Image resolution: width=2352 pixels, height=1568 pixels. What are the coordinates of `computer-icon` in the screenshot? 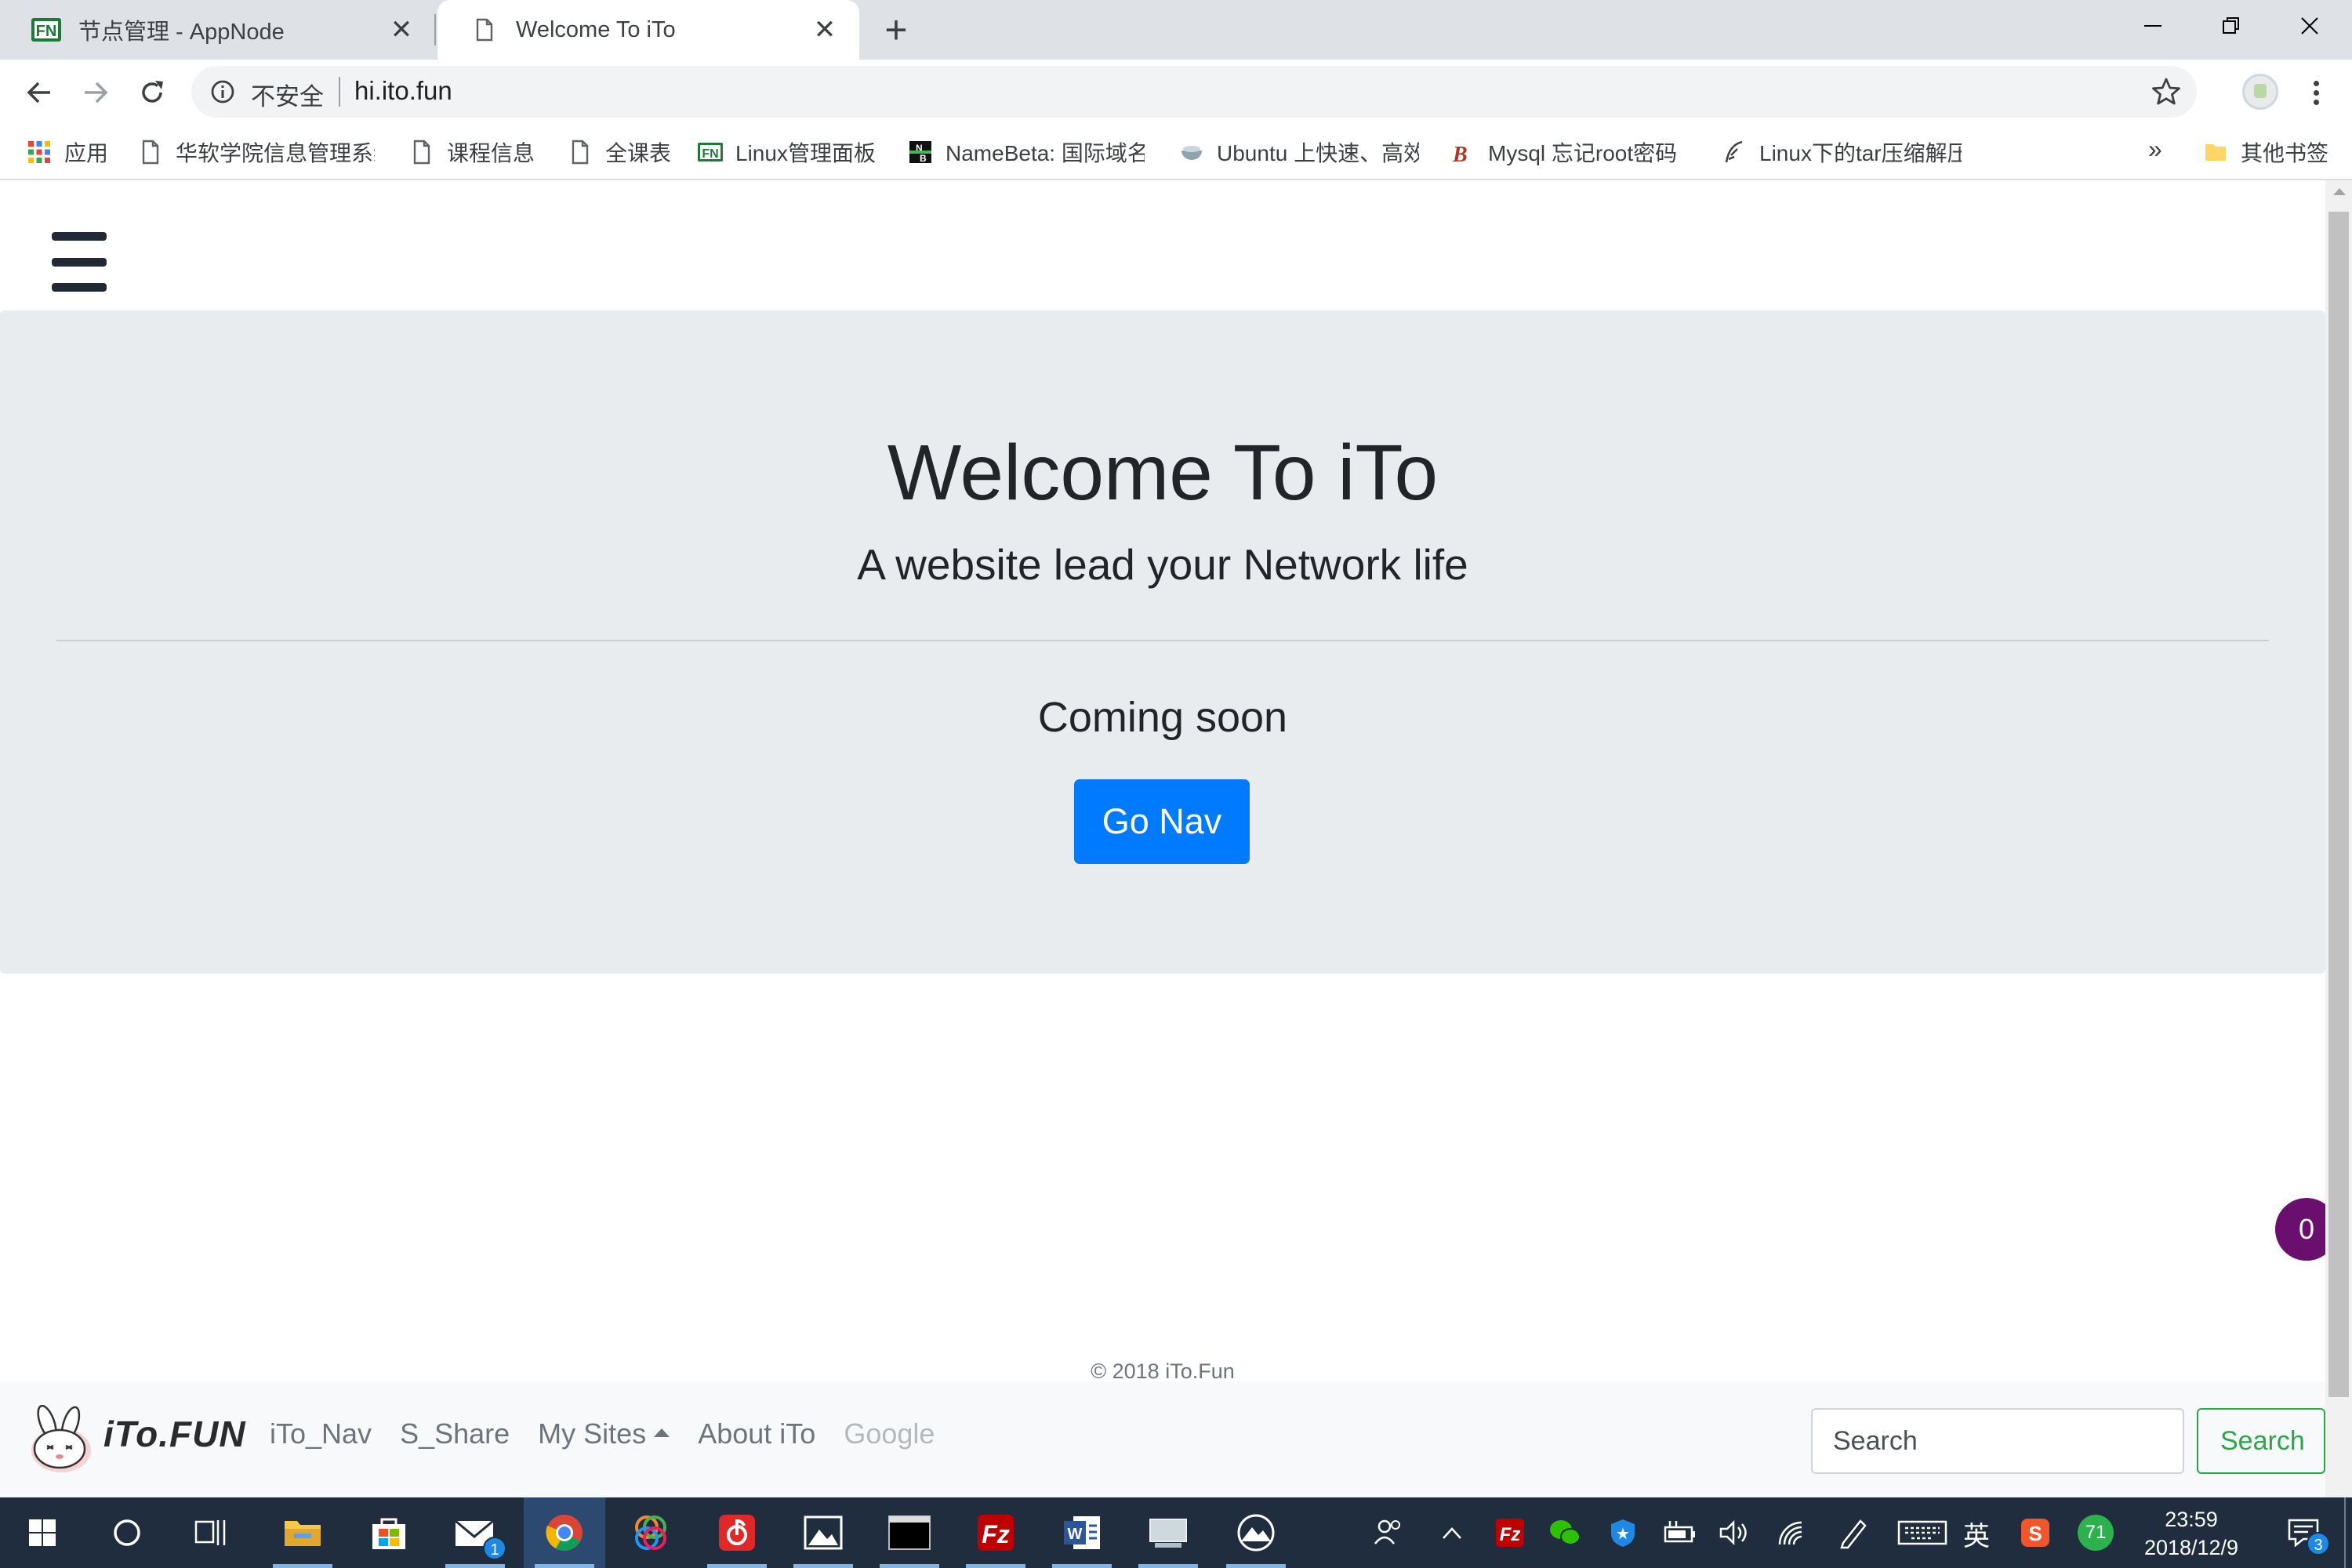 It's located at (1168, 1533).